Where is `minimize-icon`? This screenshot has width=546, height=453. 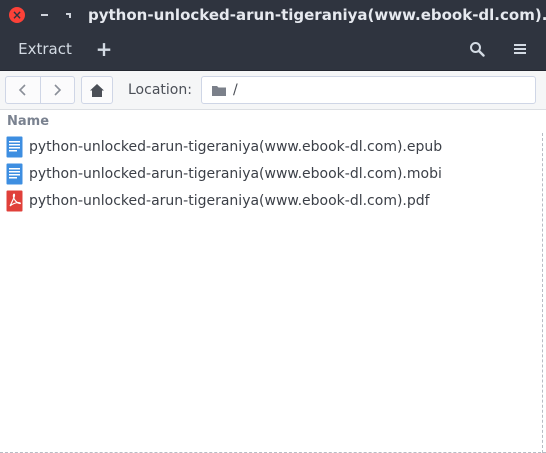
minimize-icon is located at coordinates (44, 15).